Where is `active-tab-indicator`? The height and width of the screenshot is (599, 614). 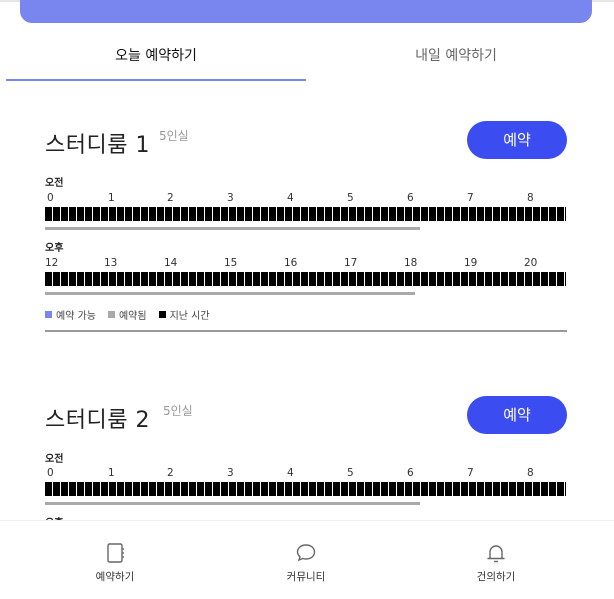 active-tab-indicator is located at coordinates (156, 80).